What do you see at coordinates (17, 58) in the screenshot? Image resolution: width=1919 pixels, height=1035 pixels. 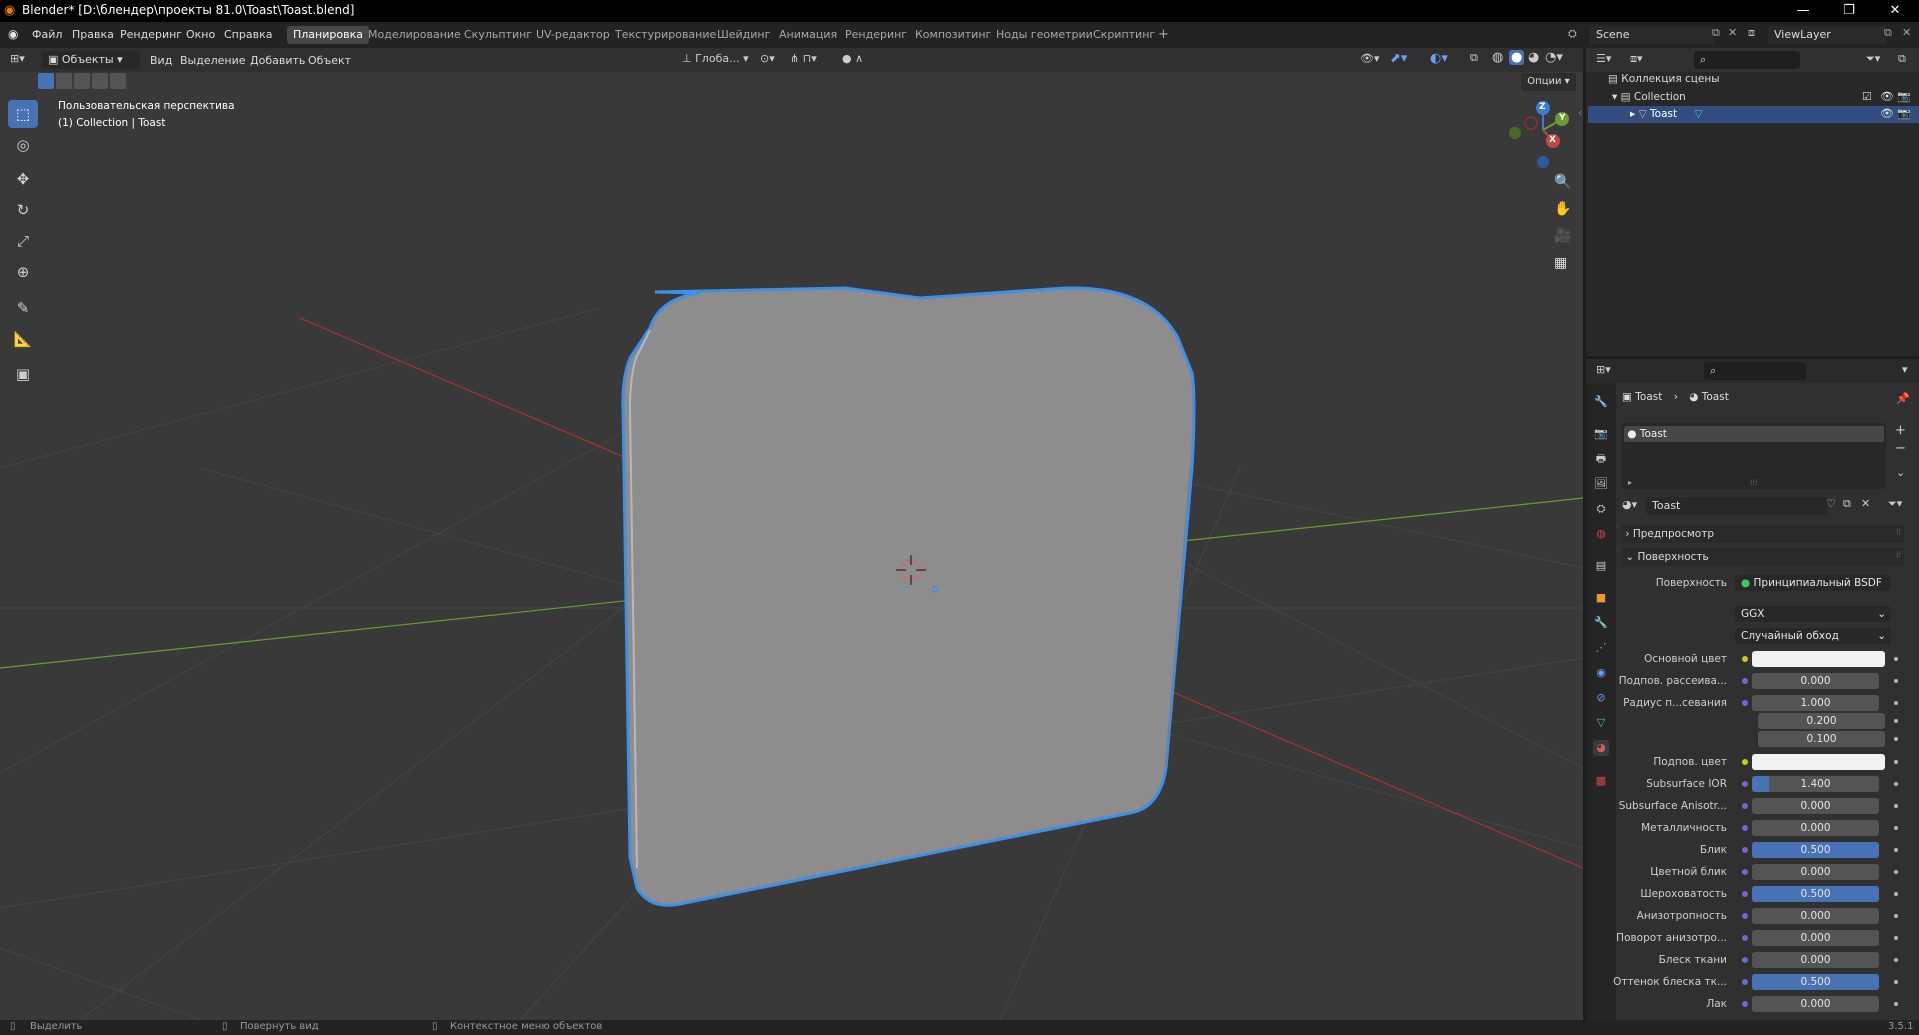 I see `editor-type-icon: ⊞▾` at bounding box center [17, 58].